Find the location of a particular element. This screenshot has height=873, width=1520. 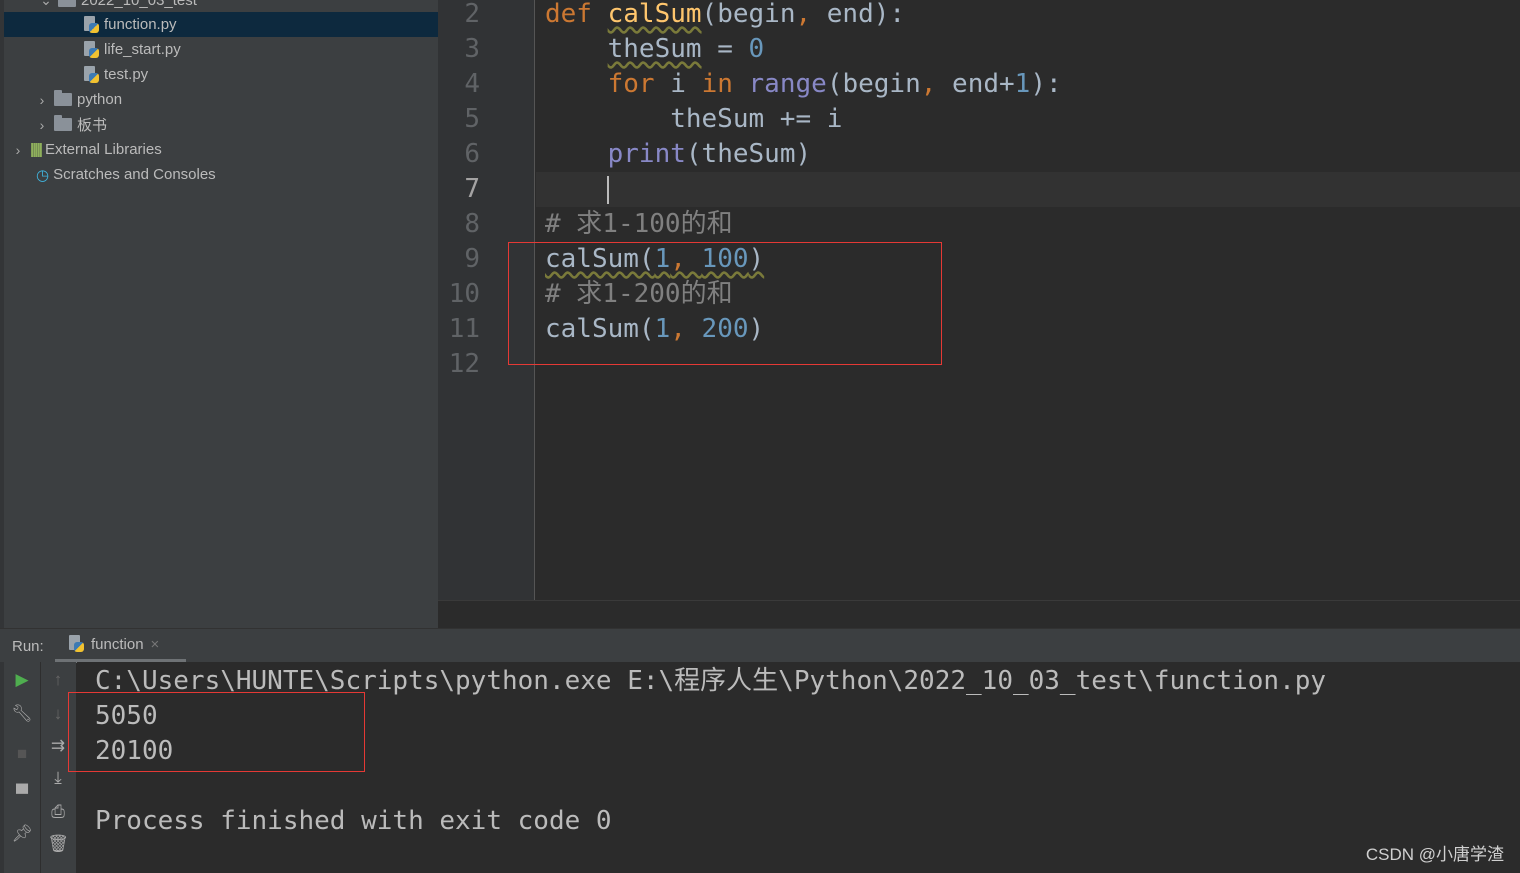

code-token: 1 is located at coordinates (1022, 84).